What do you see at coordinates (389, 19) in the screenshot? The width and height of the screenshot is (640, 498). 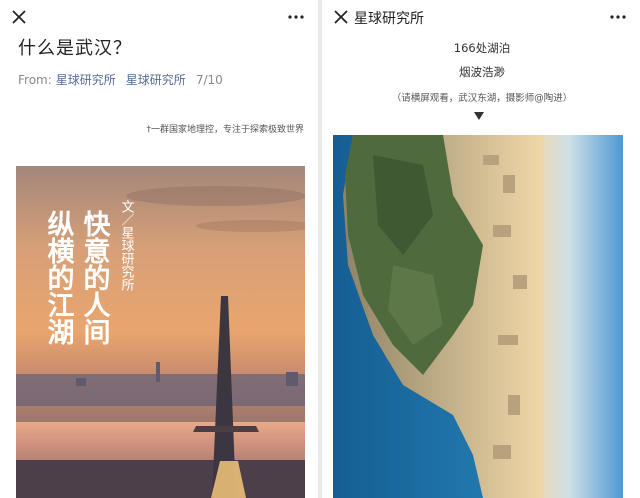 I see `bar-title: 星球研究所` at bounding box center [389, 19].